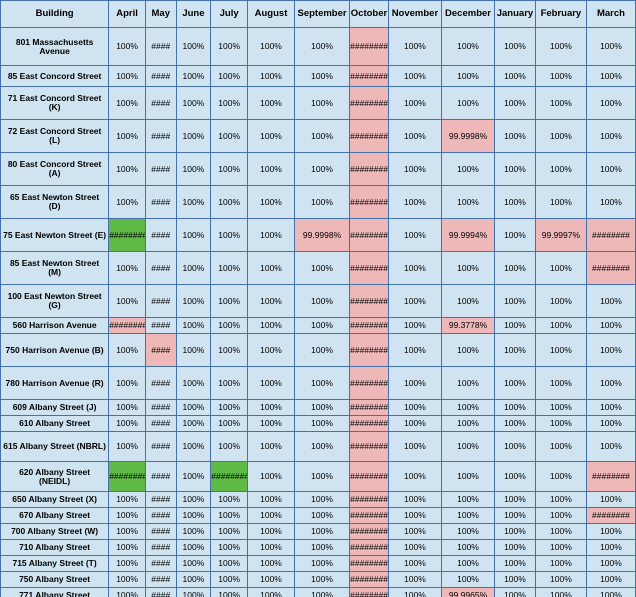  Describe the element at coordinates (229, 14) in the screenshot. I see `column-header-july: July` at that location.